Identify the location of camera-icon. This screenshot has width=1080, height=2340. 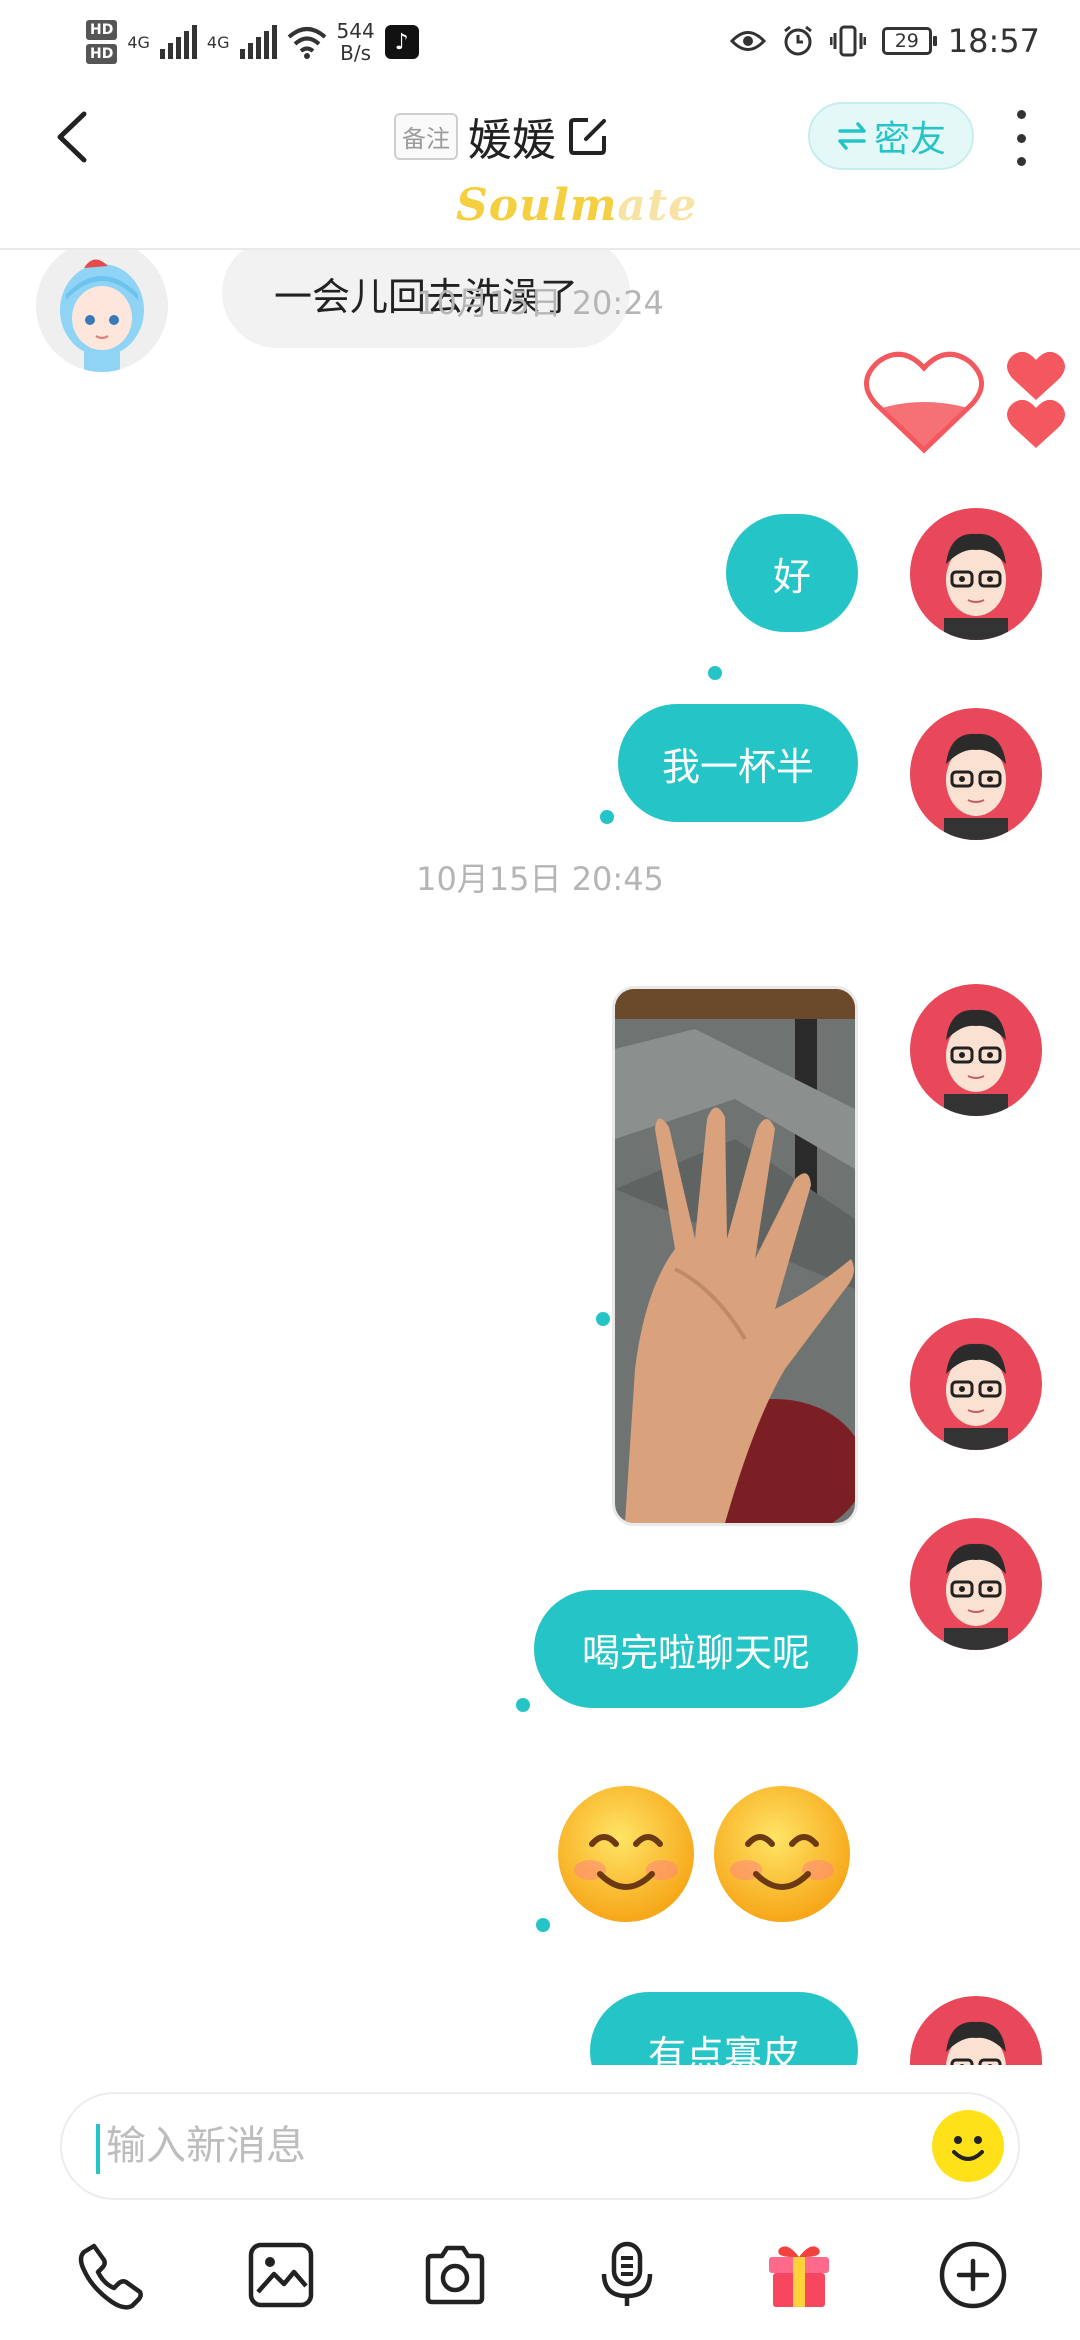
(455, 2275).